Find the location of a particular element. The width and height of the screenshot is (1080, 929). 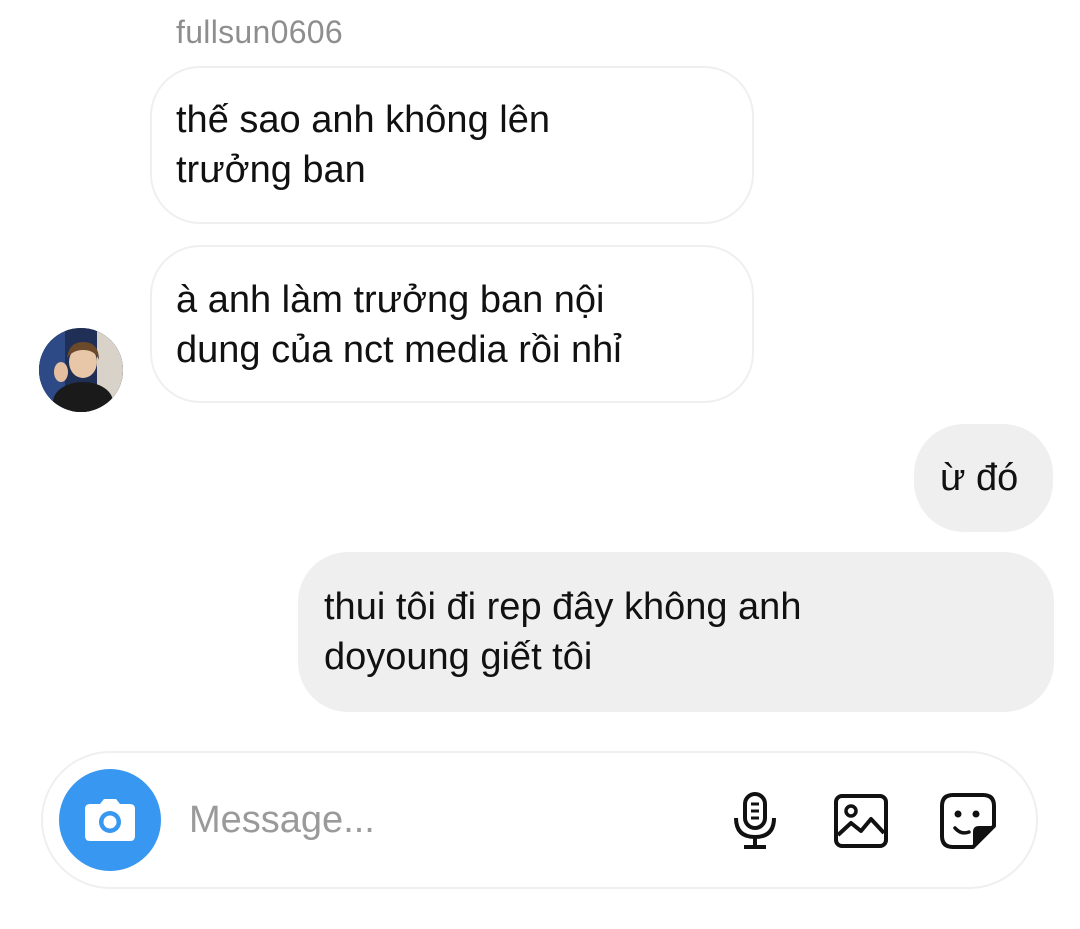

camera-button is located at coordinates (110, 820).